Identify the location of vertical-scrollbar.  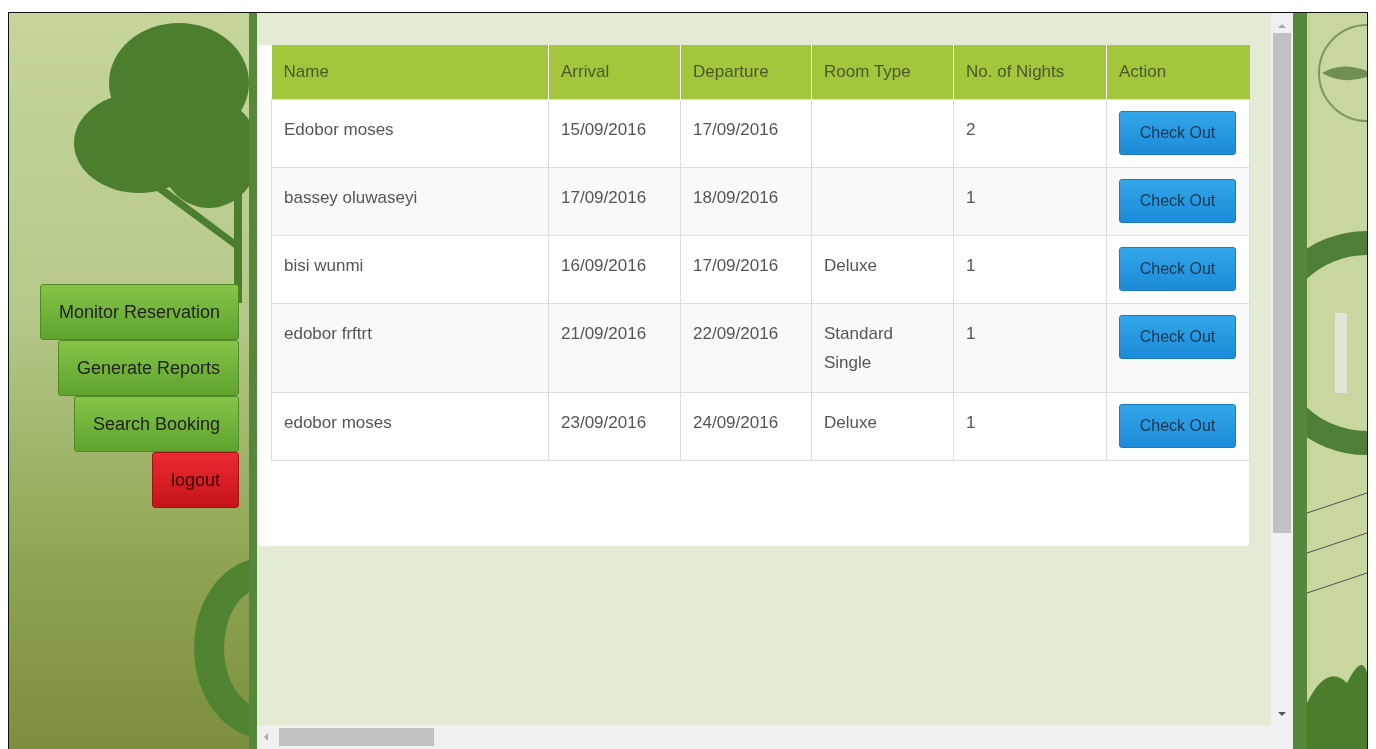
(1282, 369).